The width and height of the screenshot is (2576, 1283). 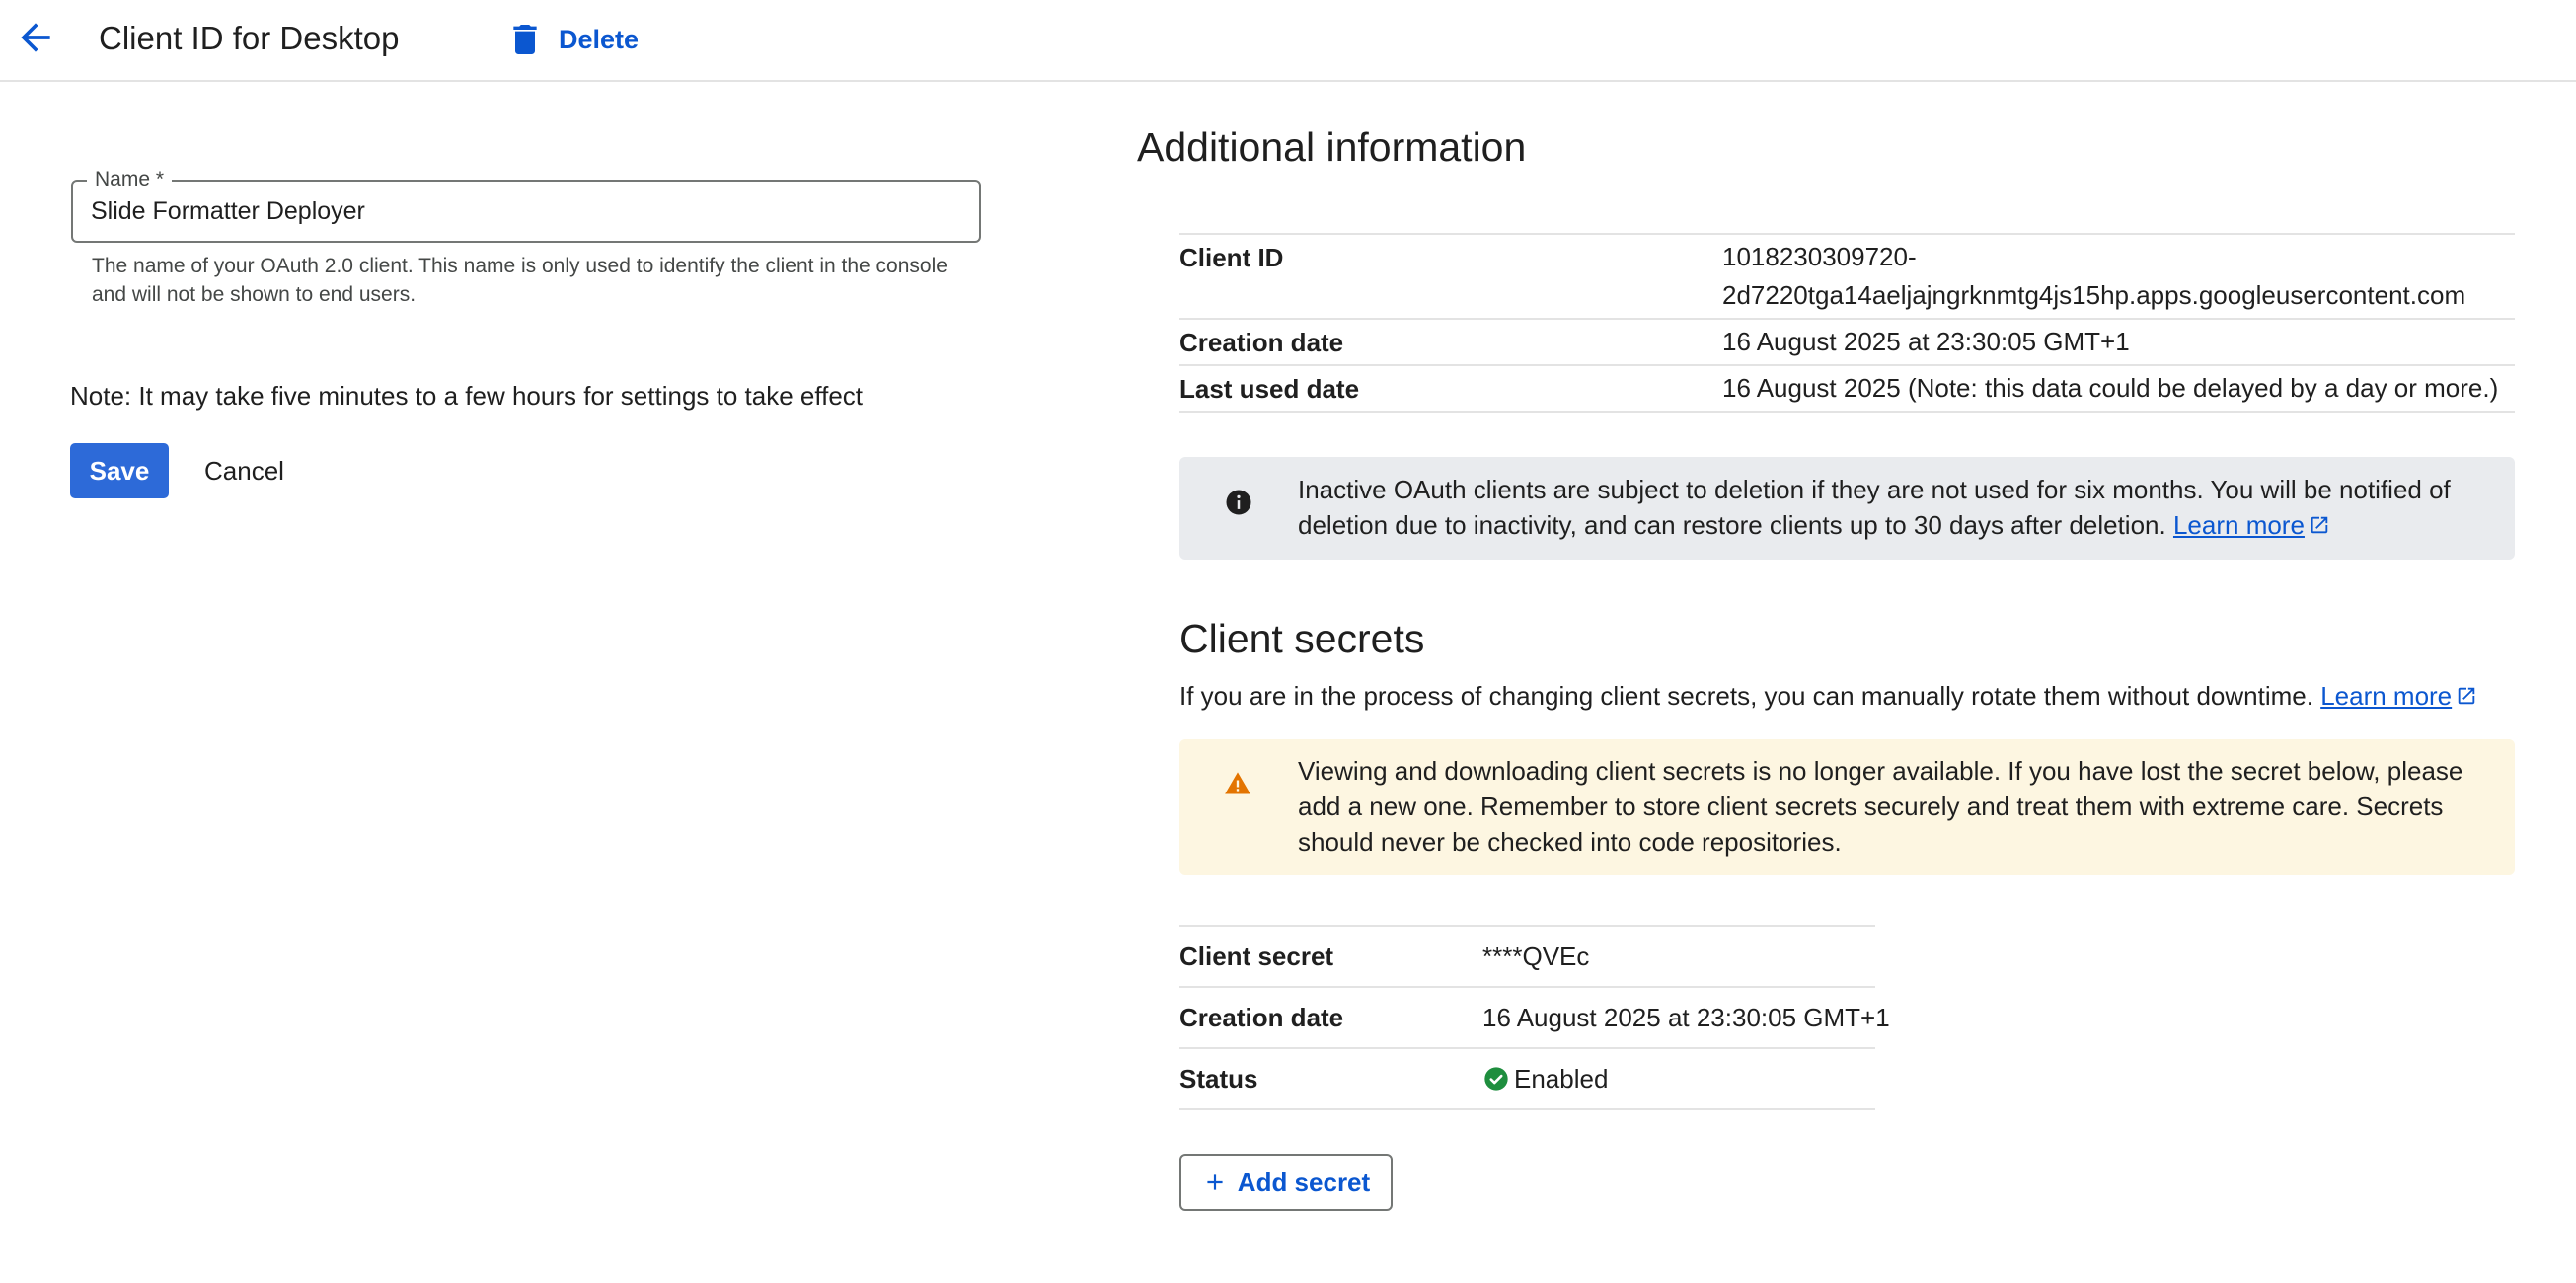 What do you see at coordinates (1256, 956) in the screenshot?
I see `secret-label: Client secret` at bounding box center [1256, 956].